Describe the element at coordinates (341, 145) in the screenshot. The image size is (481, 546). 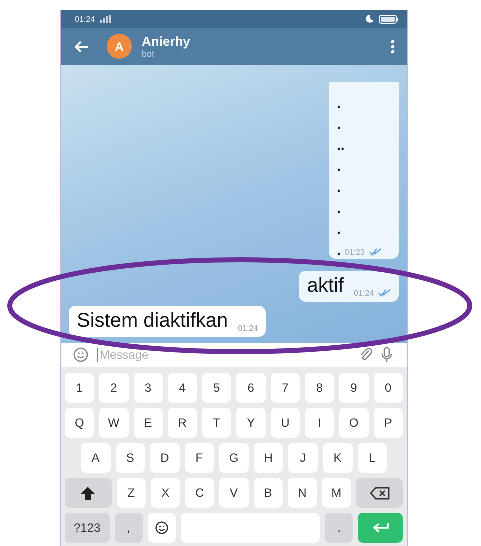
I see `message-text: ..` at that location.